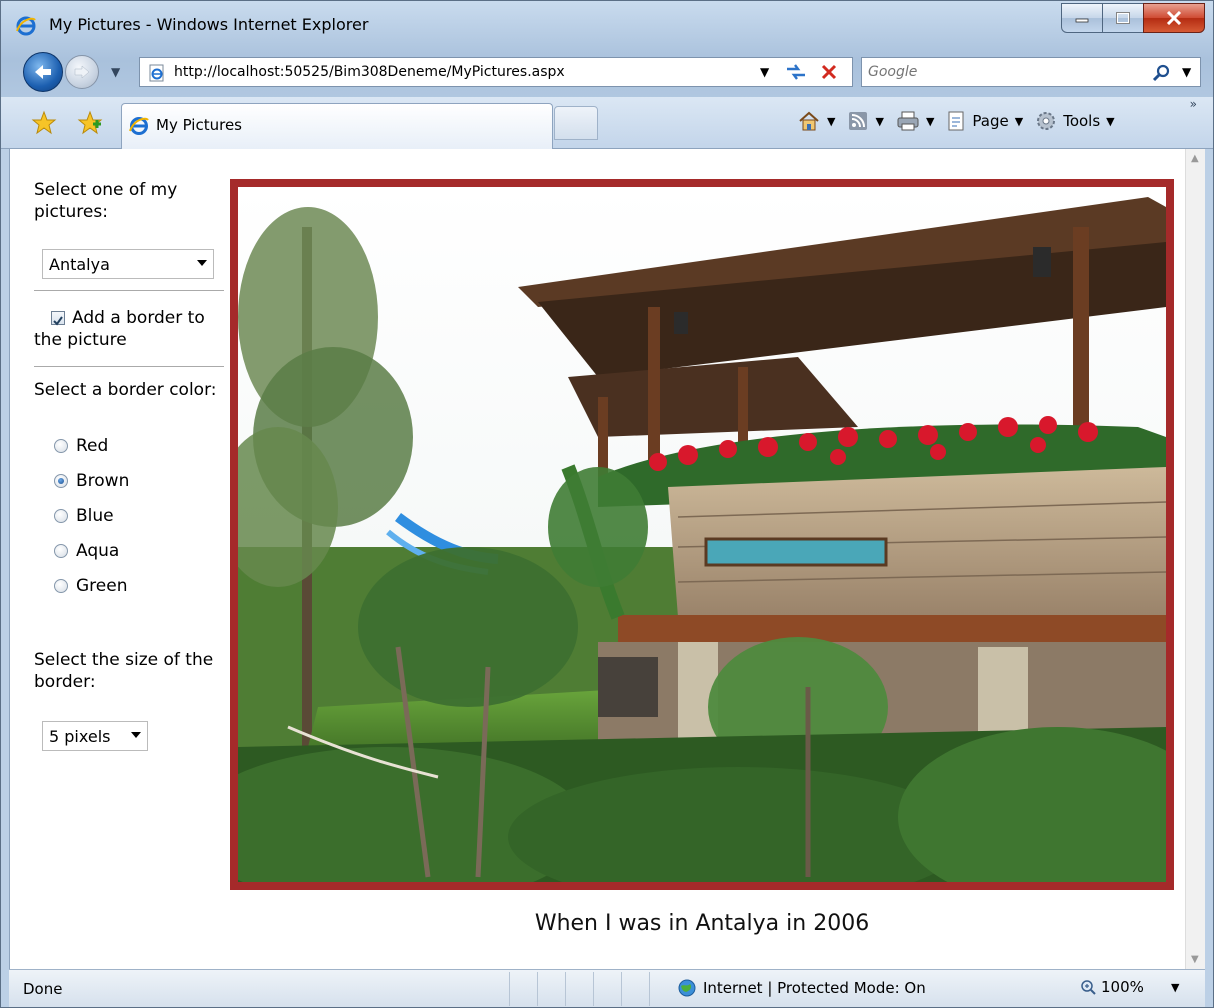 Image resolution: width=1214 pixels, height=1008 pixels. I want to click on stop-icon, so click(829, 74).